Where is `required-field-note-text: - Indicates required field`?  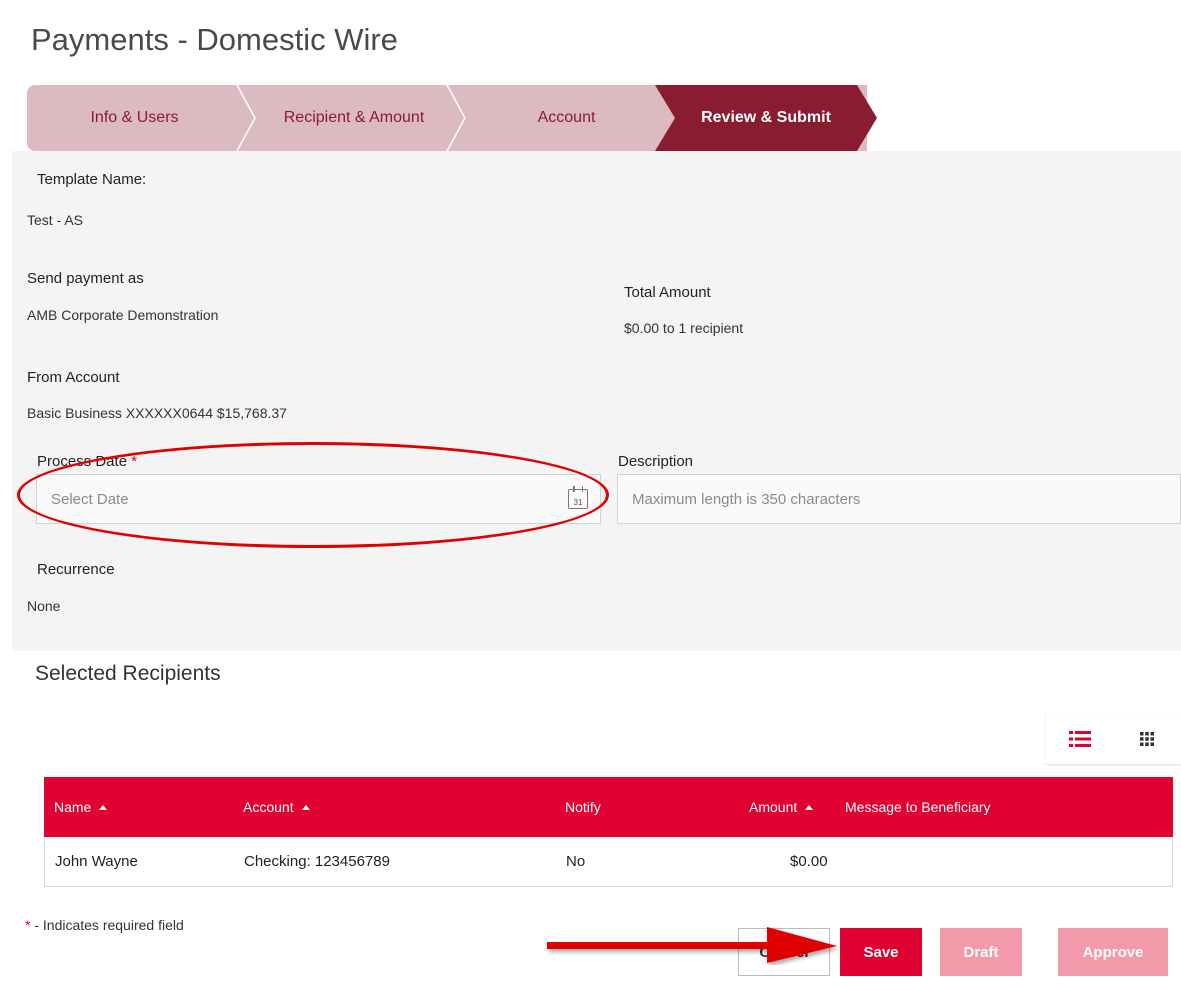
required-field-note-text: - Indicates required field is located at coordinates (107, 925).